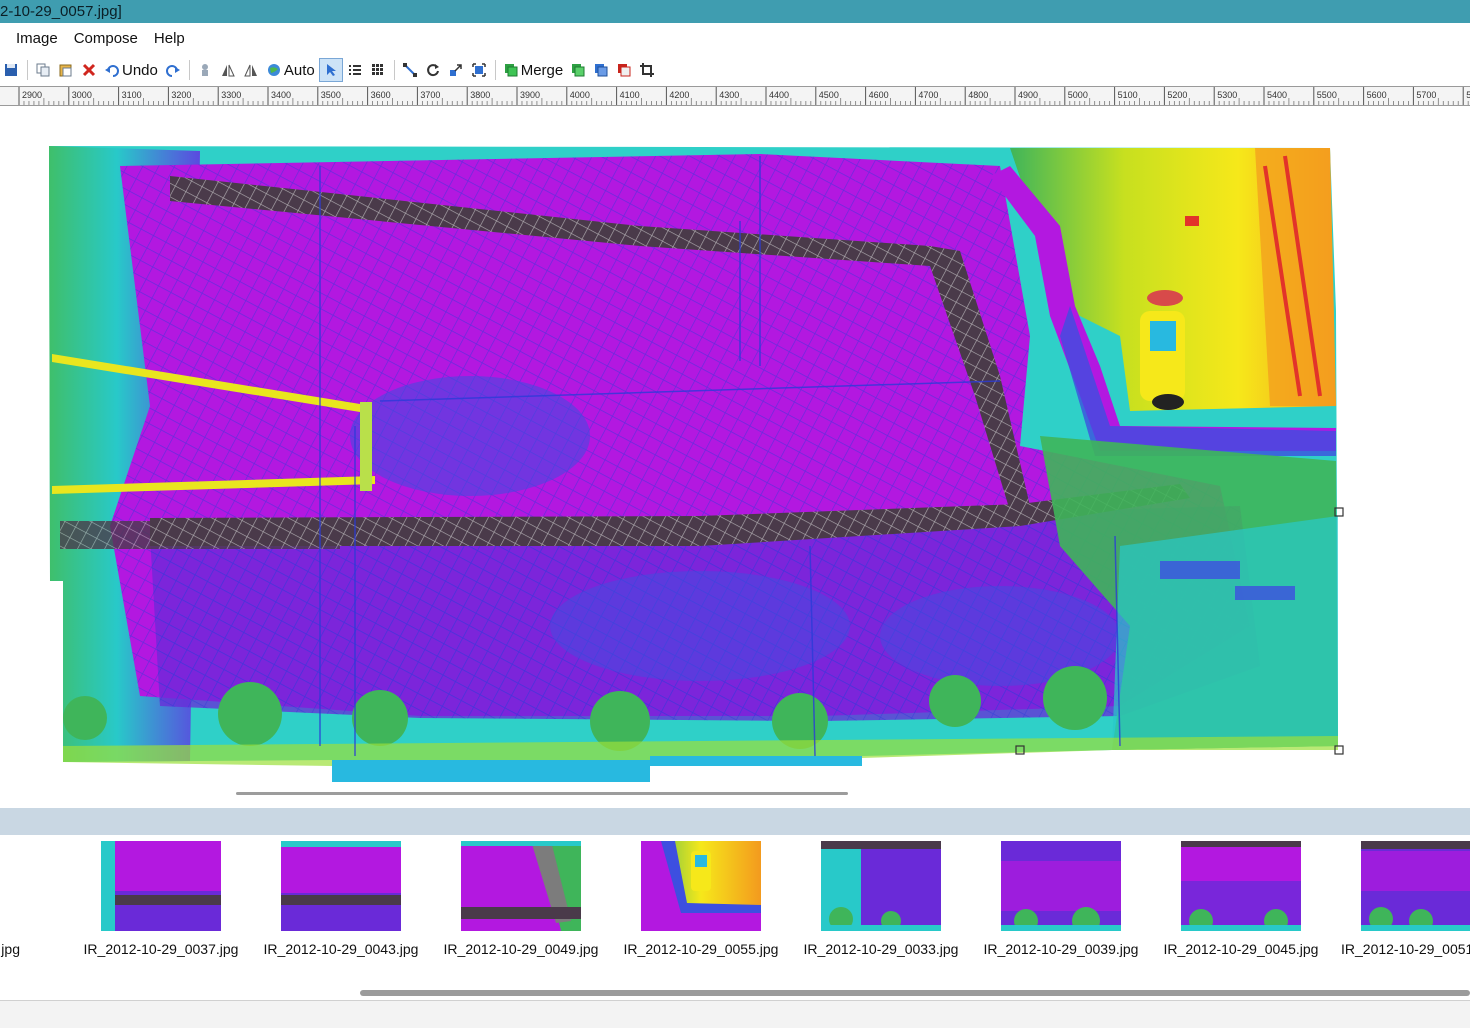 The image size is (1470, 1028). What do you see at coordinates (299, 70) in the screenshot?
I see `auto-label: Auto` at bounding box center [299, 70].